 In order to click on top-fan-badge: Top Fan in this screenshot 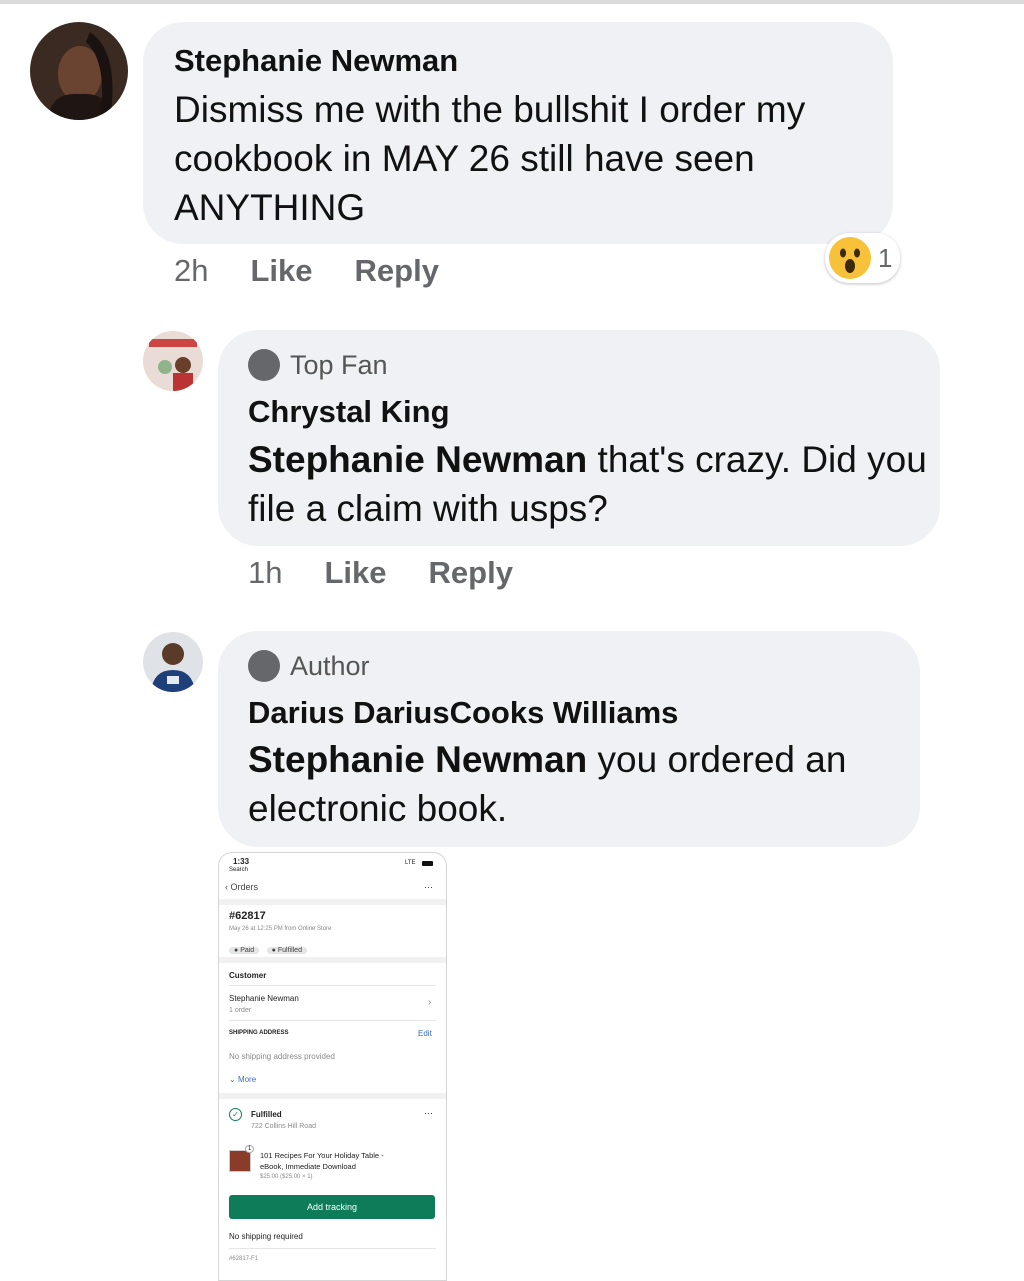, I will do `click(318, 365)`.